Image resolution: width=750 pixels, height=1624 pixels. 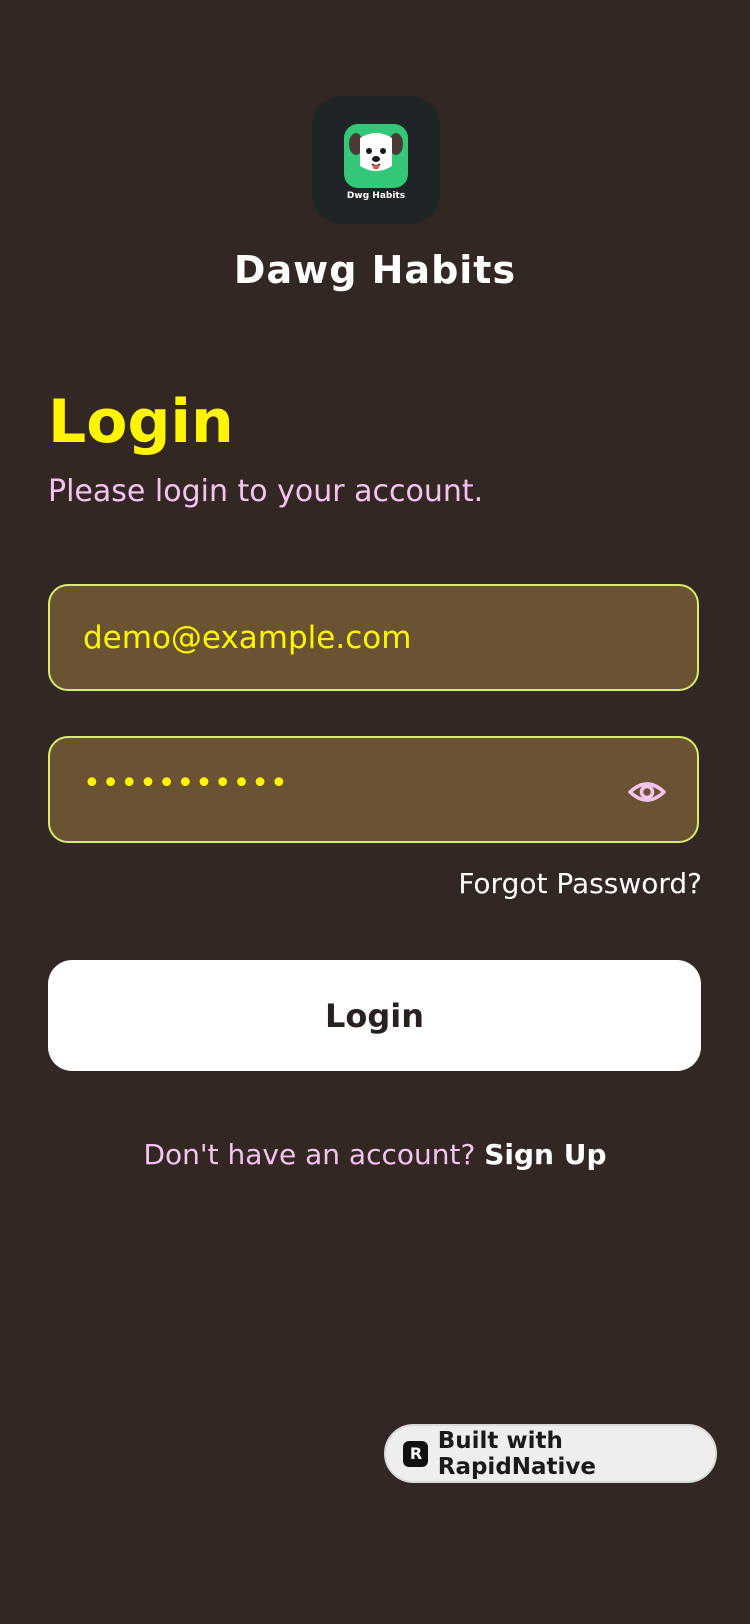 I want to click on signup-prompt: Don't have an account?, so click(x=309, y=1154).